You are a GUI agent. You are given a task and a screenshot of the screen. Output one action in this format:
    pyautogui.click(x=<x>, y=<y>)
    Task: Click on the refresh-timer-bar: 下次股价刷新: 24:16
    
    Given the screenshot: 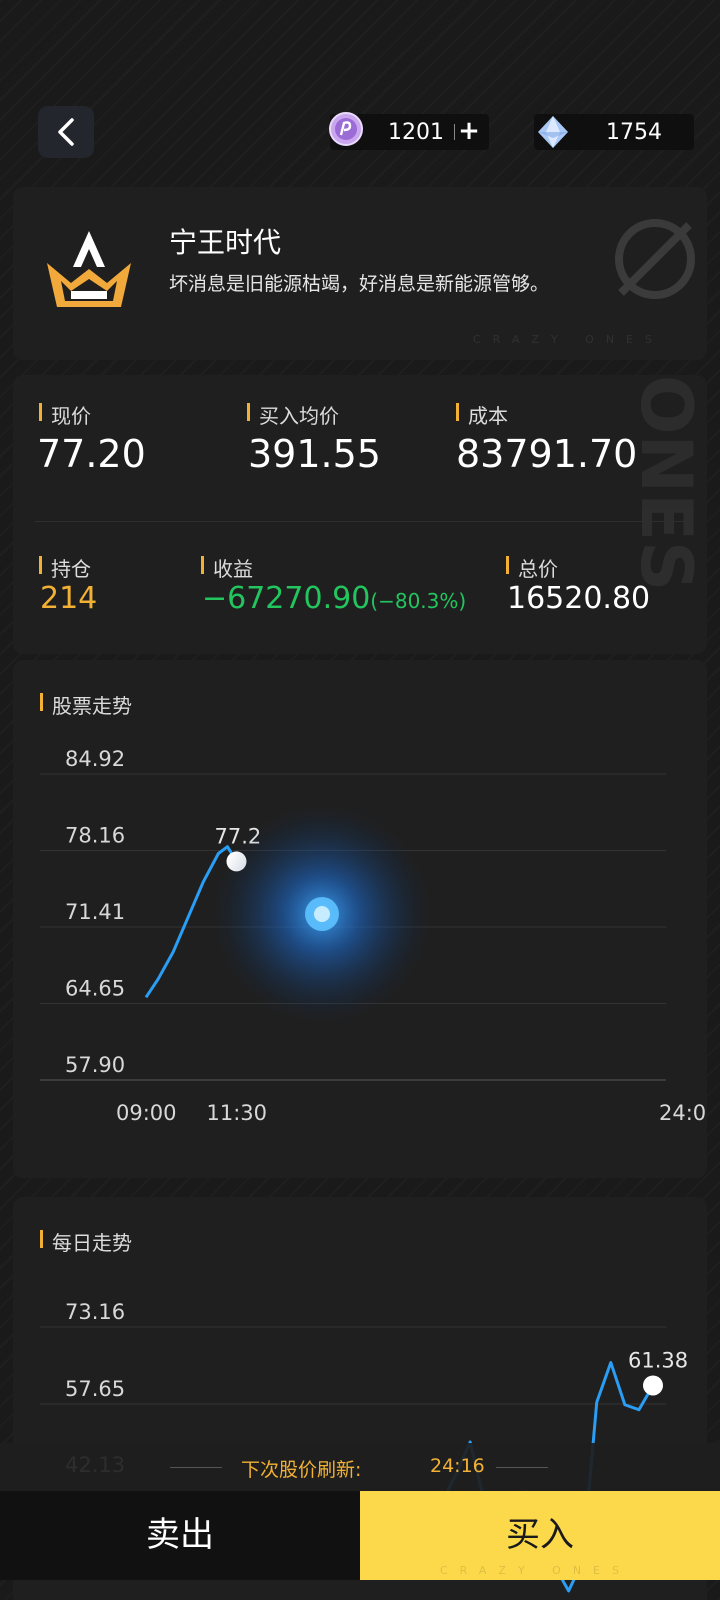 What is the action you would take?
    pyautogui.click(x=360, y=1467)
    